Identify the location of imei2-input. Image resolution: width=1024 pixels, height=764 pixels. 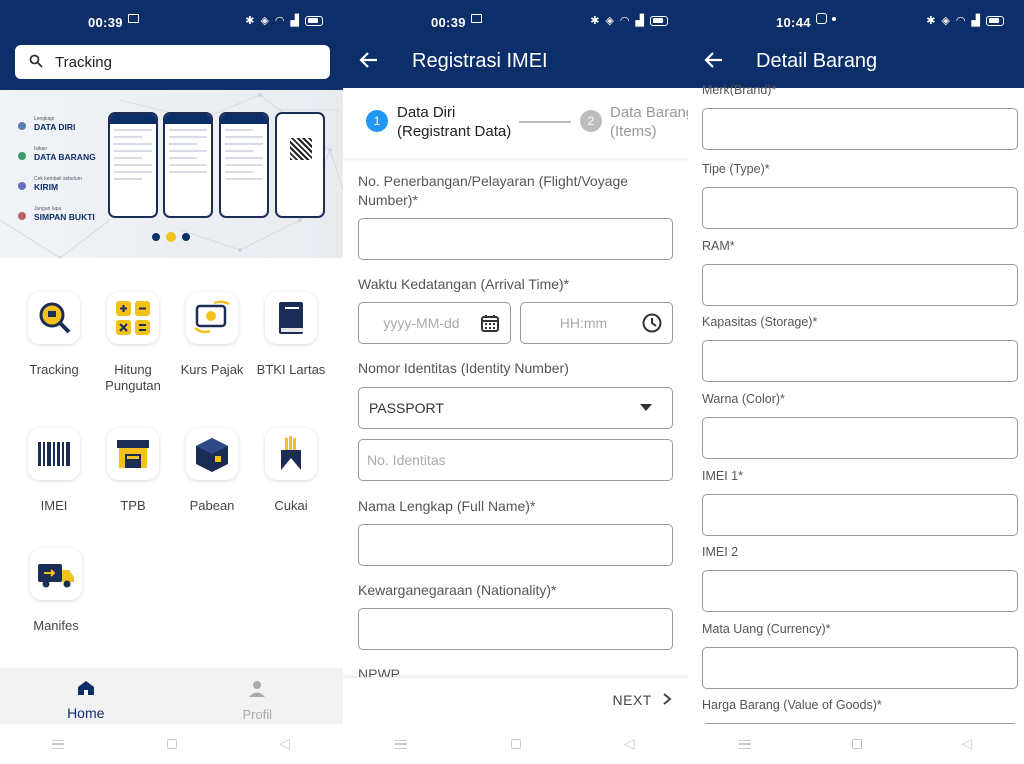
(860, 591).